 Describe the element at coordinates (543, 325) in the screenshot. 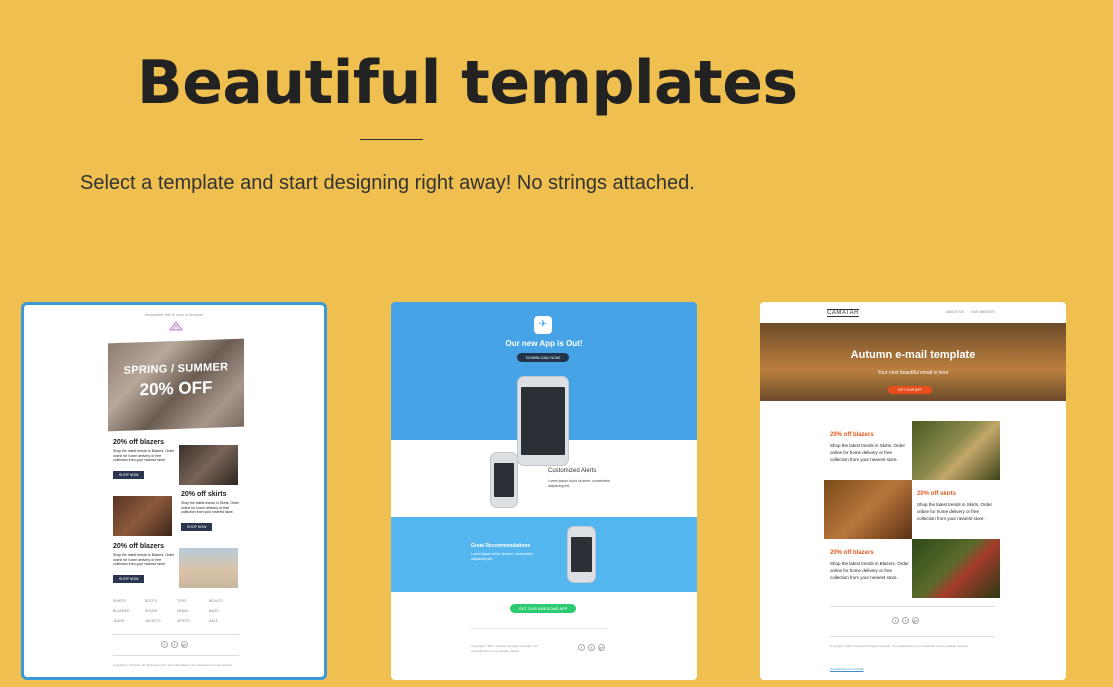

I see `app-rocket-icon: ✈` at that location.